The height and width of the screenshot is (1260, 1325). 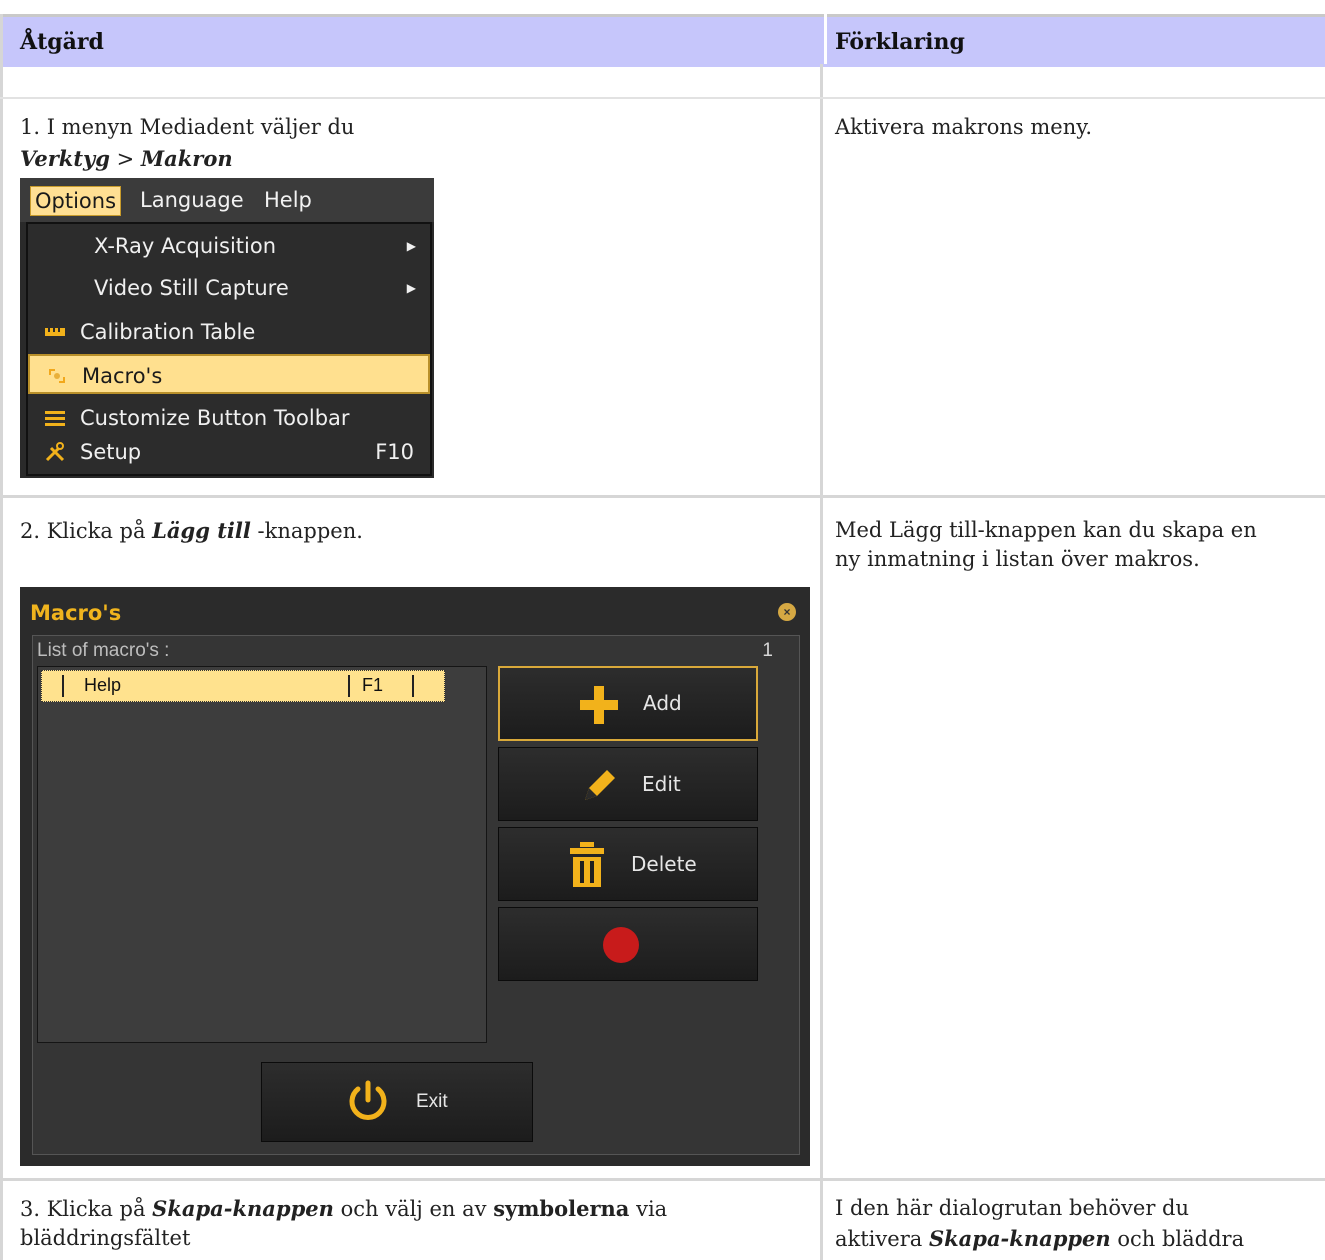 What do you see at coordinates (288, 200) in the screenshot?
I see `menu-help: Help` at bounding box center [288, 200].